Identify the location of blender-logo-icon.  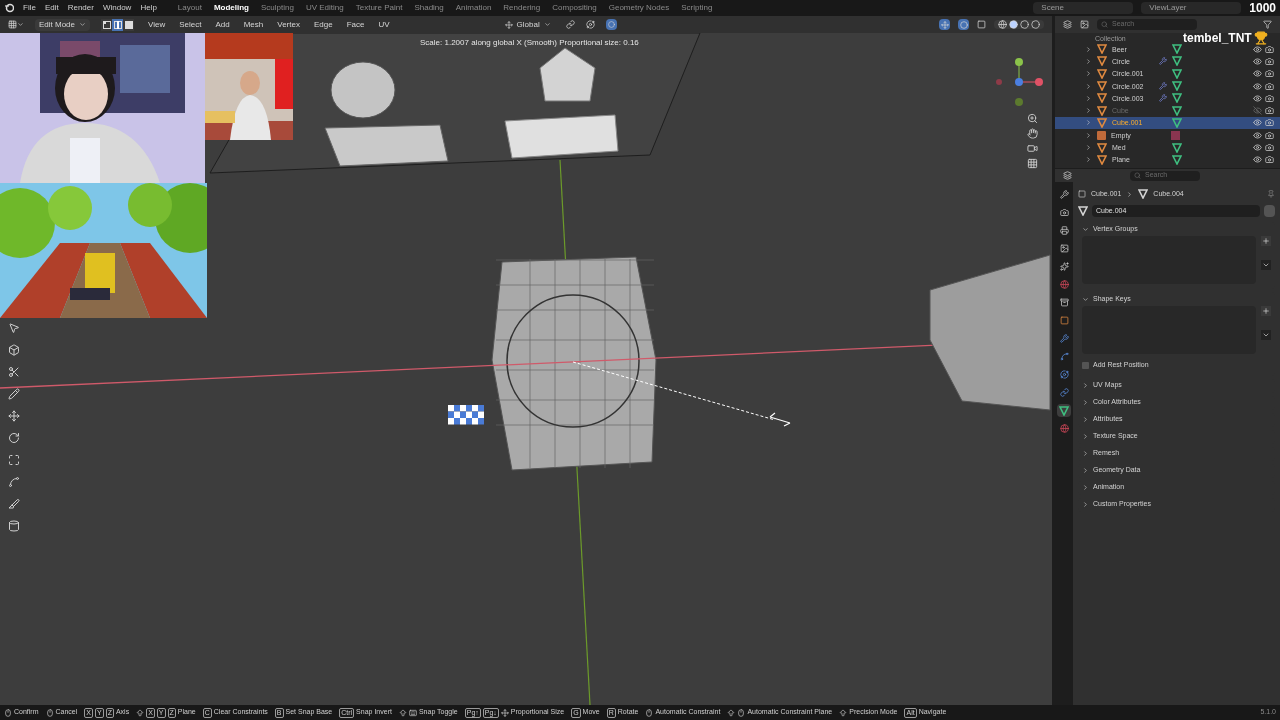
(9, 8).